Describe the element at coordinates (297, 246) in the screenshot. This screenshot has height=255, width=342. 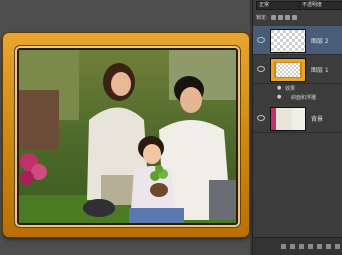
I see `layers-panel-footer` at that location.